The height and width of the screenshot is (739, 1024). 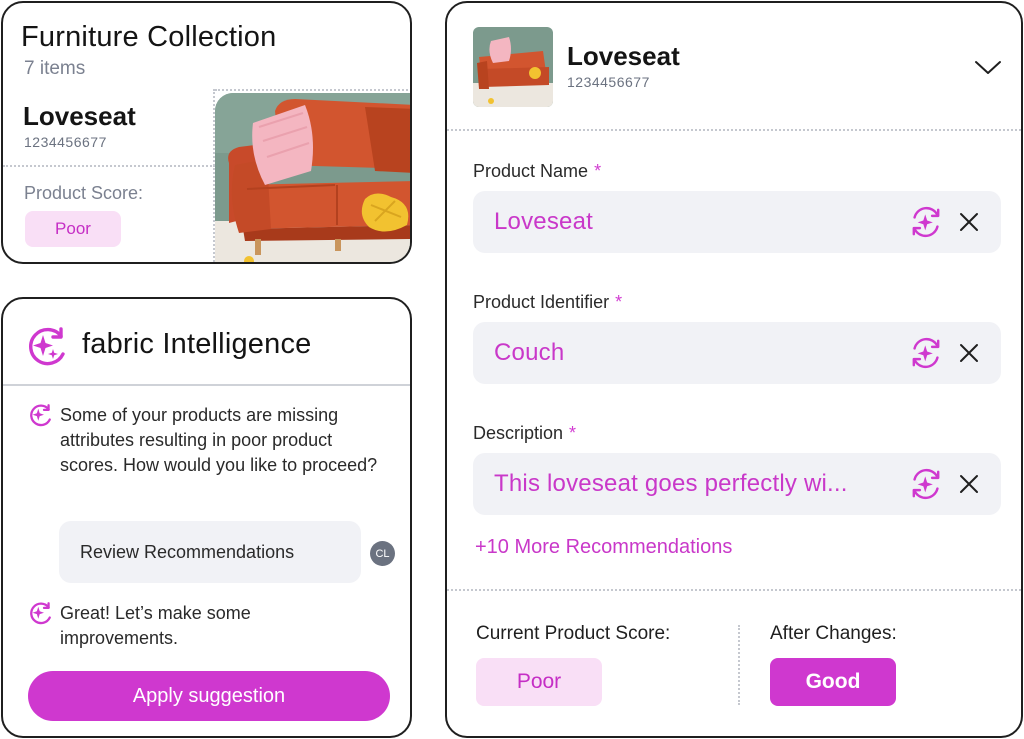 What do you see at coordinates (73, 229) in the screenshot?
I see `product-score-badge: Poor` at bounding box center [73, 229].